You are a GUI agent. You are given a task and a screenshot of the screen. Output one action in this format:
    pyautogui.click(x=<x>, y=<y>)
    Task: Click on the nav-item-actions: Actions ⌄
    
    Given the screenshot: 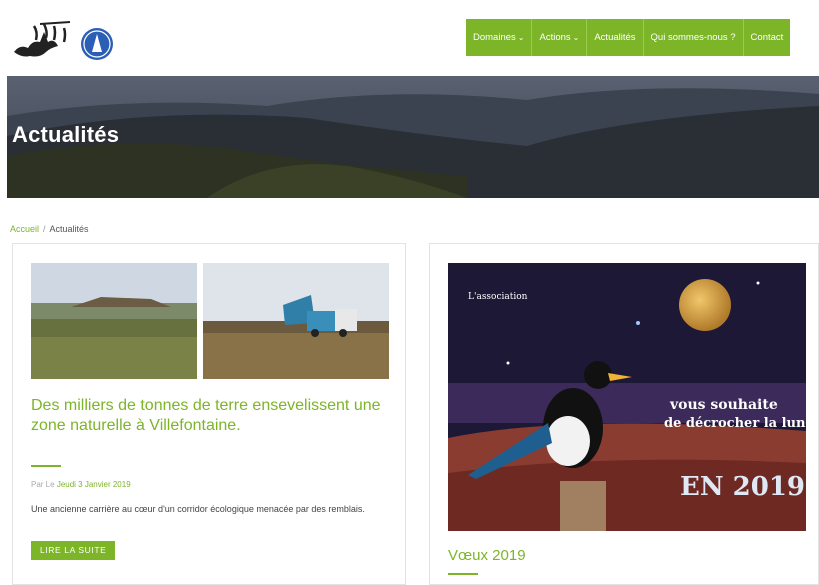 What is the action you would take?
    pyautogui.click(x=560, y=37)
    